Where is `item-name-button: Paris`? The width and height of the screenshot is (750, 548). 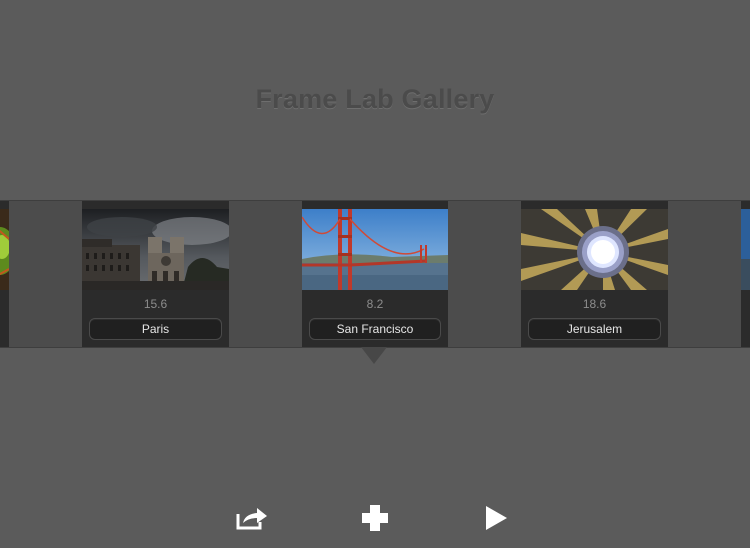
item-name-button: Paris is located at coordinates (155, 329).